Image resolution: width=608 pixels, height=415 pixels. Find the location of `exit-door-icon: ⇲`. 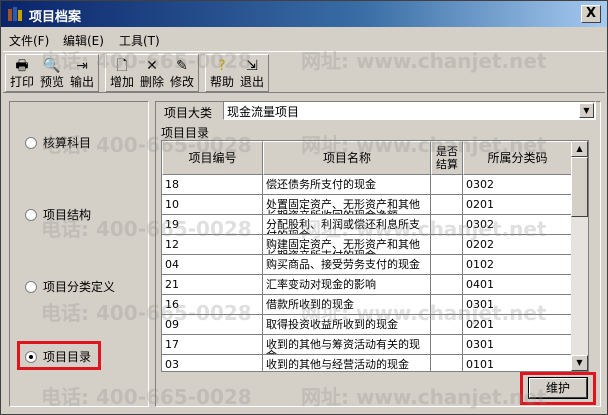

exit-door-icon: ⇲ is located at coordinates (252, 66).